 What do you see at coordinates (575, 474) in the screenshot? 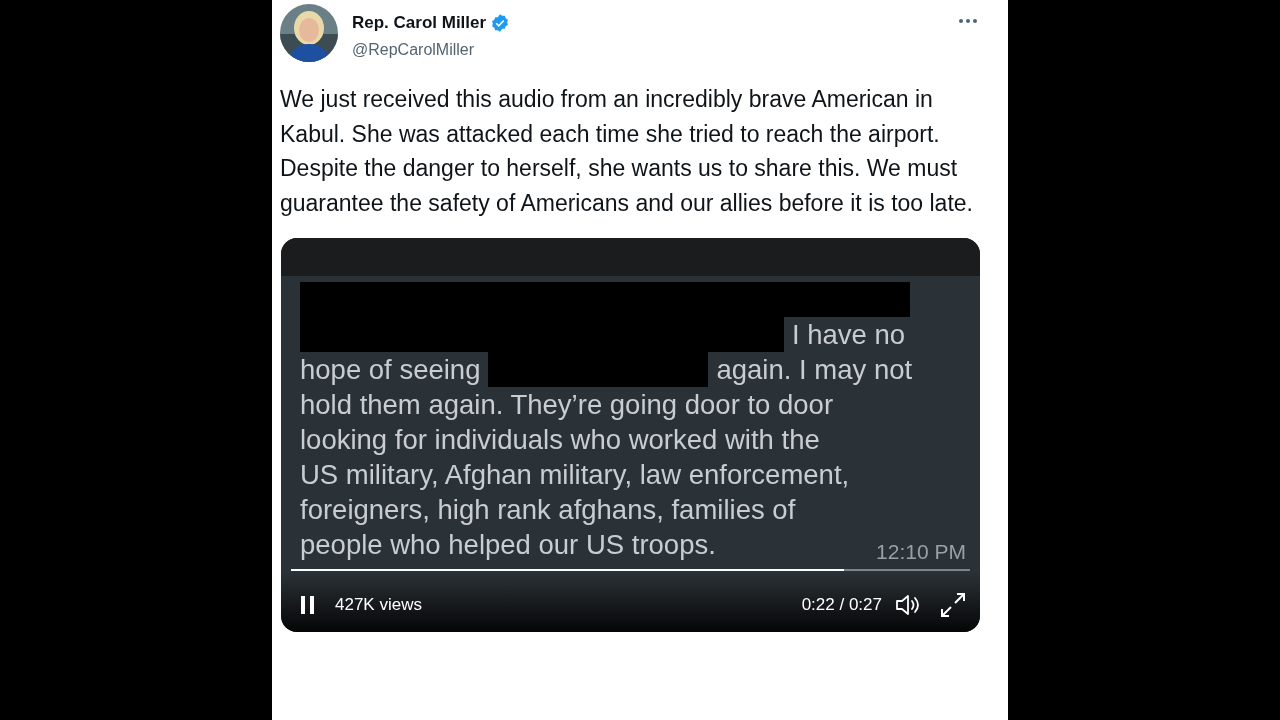
I see `message-text: US military, Afghan military, law enforcement,` at bounding box center [575, 474].